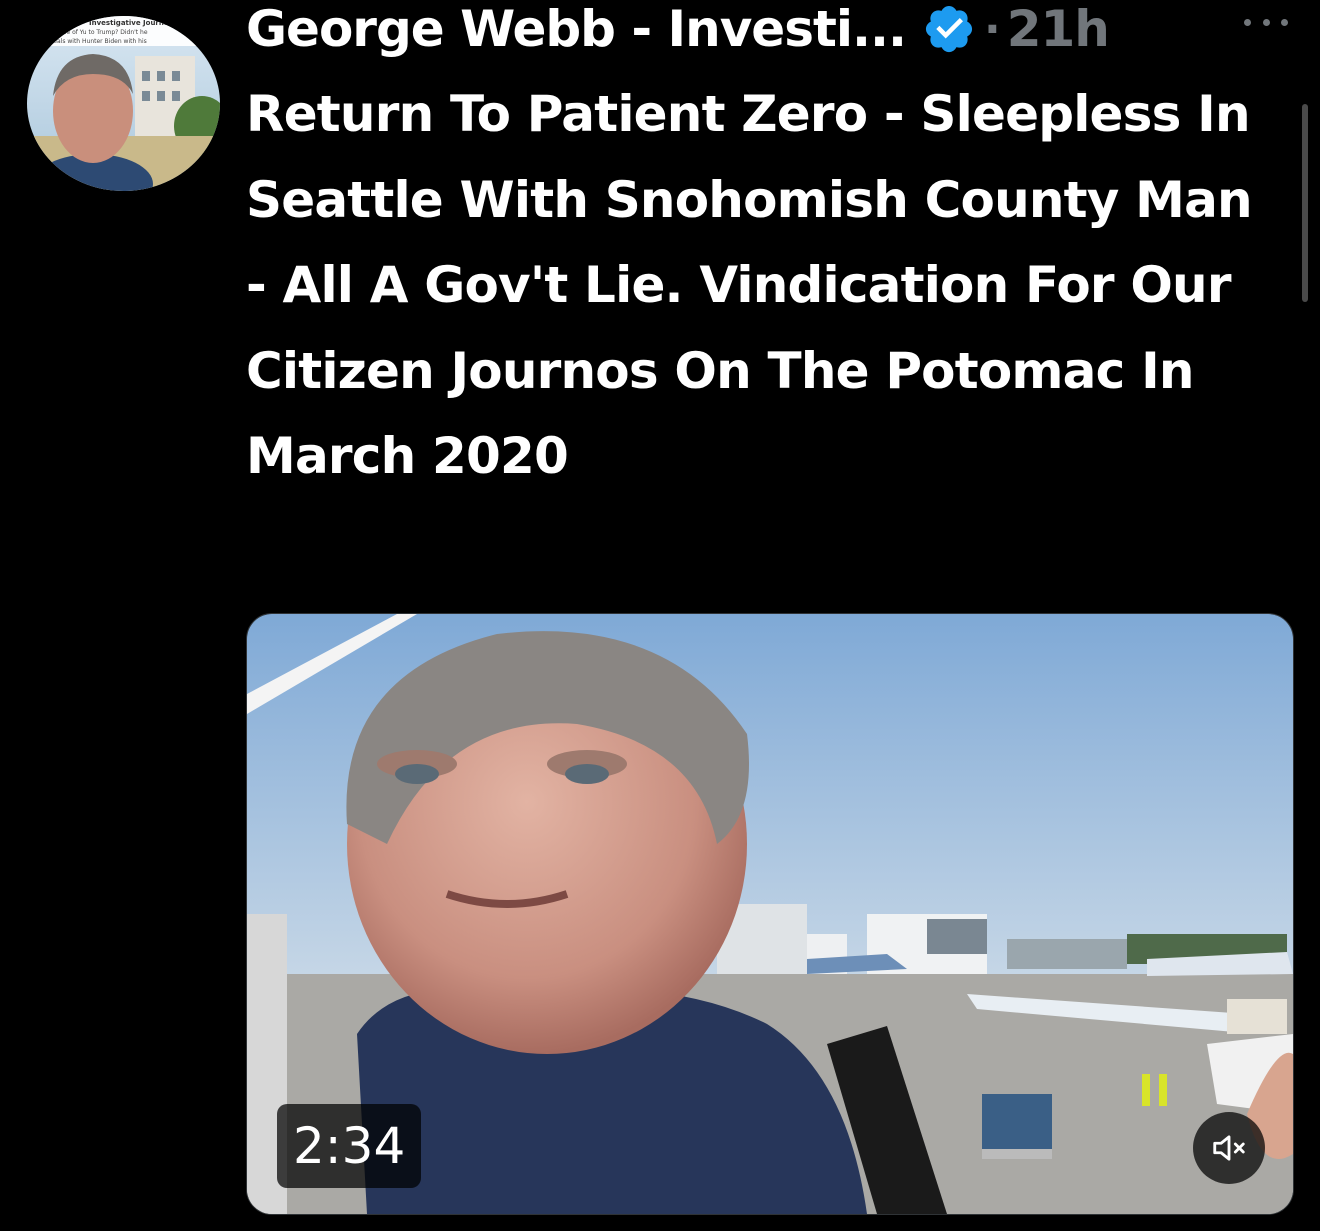 This screenshot has height=1231, width=1320. I want to click on timestamp: 21h, so click(1058, 29).